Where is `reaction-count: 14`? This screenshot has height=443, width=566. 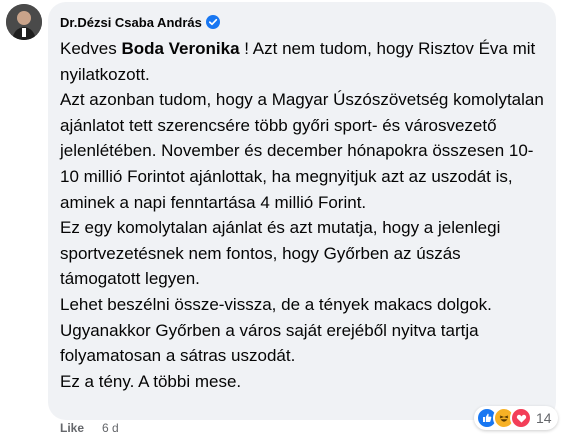 reaction-count: 14 is located at coordinates (544, 418).